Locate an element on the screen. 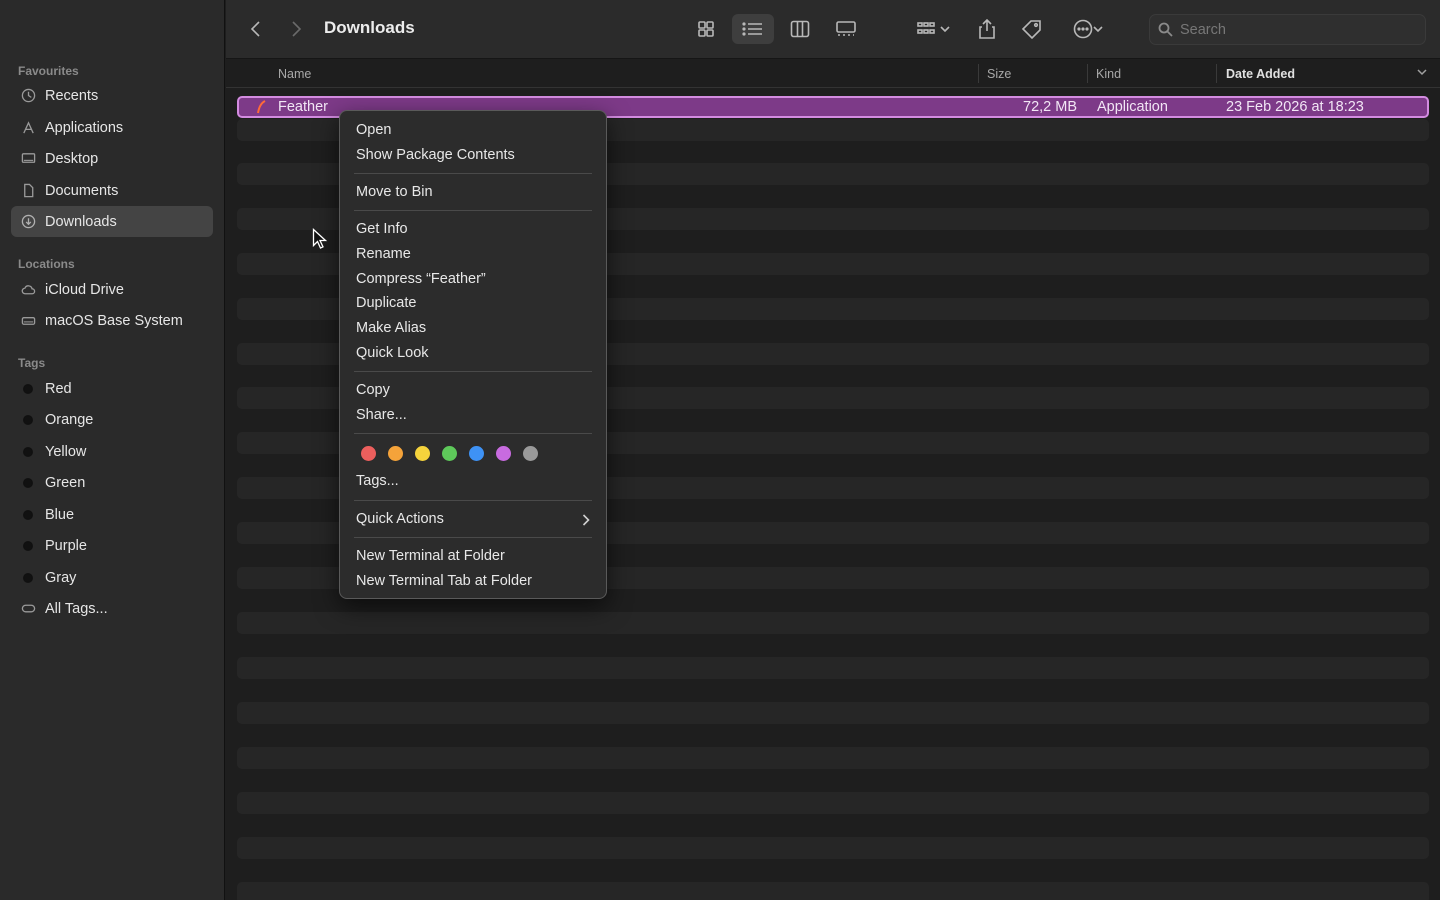 Image resolution: width=1440 pixels, height=900 pixels. toolbar: Downloads Search is located at coordinates (833, 29).